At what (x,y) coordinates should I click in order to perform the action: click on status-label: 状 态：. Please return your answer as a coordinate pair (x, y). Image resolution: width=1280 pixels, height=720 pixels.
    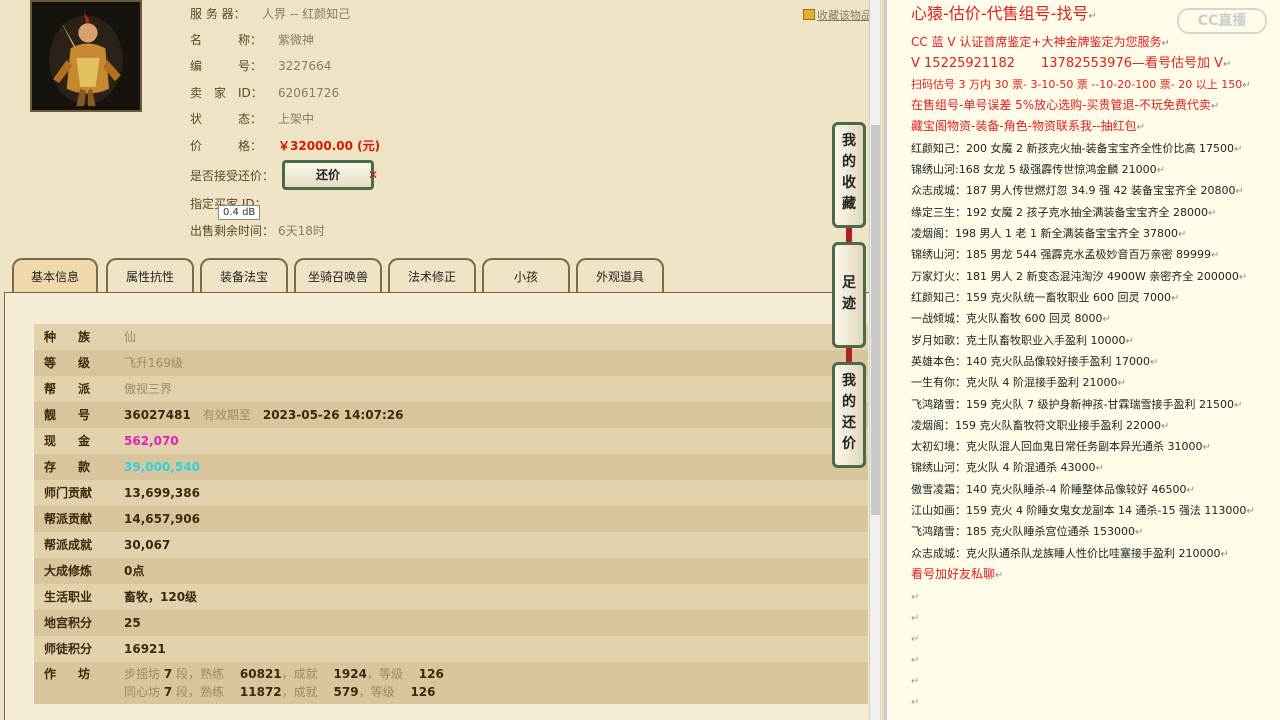
    Looking at the image, I should click on (226, 119).